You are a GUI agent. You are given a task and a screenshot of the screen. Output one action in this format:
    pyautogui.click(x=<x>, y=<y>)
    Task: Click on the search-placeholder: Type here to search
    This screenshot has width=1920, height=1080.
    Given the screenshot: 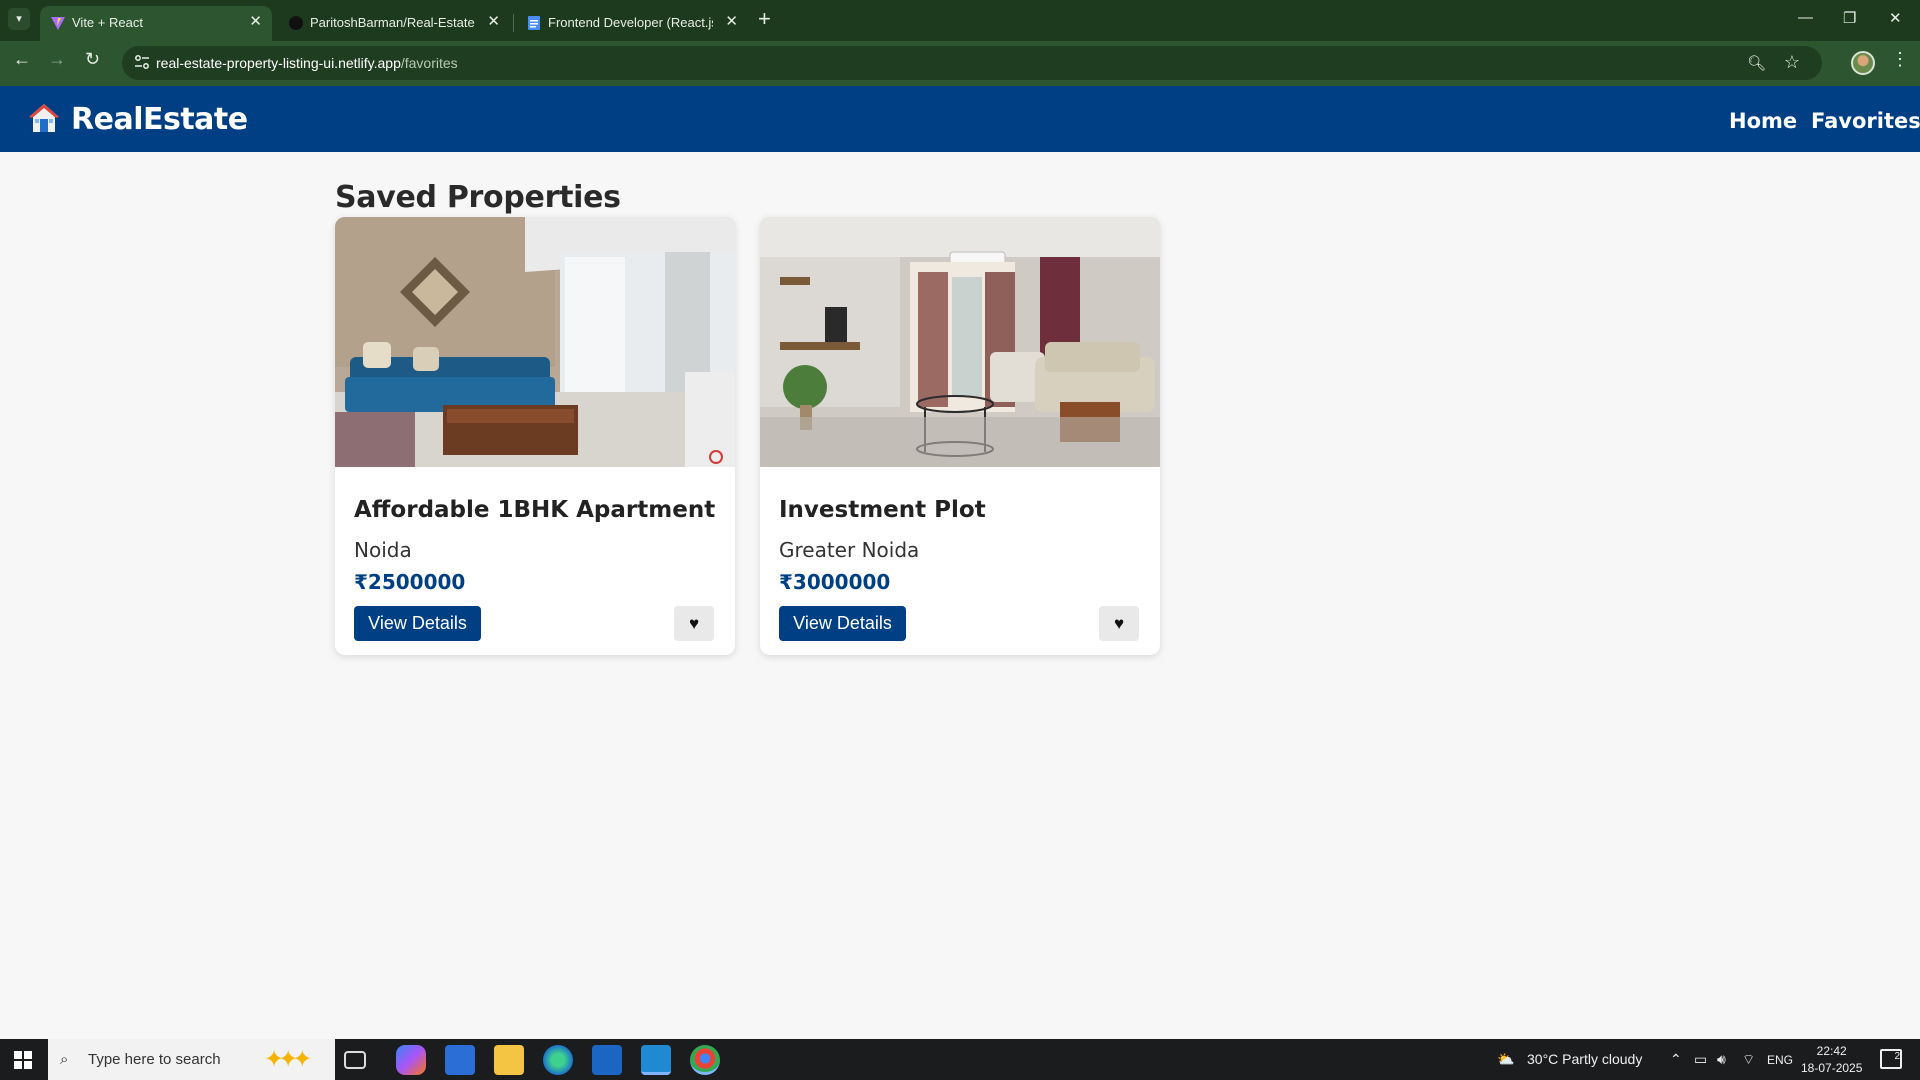 What is the action you would take?
    pyautogui.click(x=154, y=1059)
    